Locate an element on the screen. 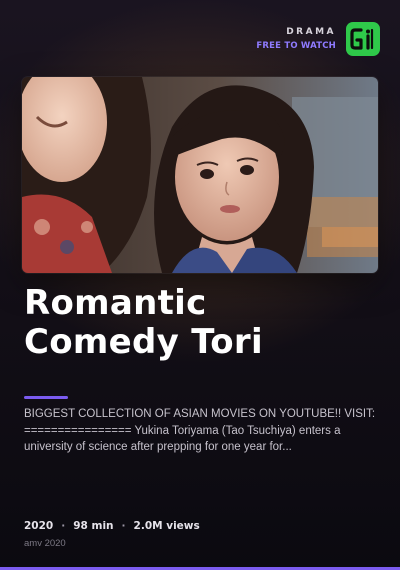 This screenshot has width=400, height=570. badge-text: DRAMA FREE TO WATCH is located at coordinates (296, 39).